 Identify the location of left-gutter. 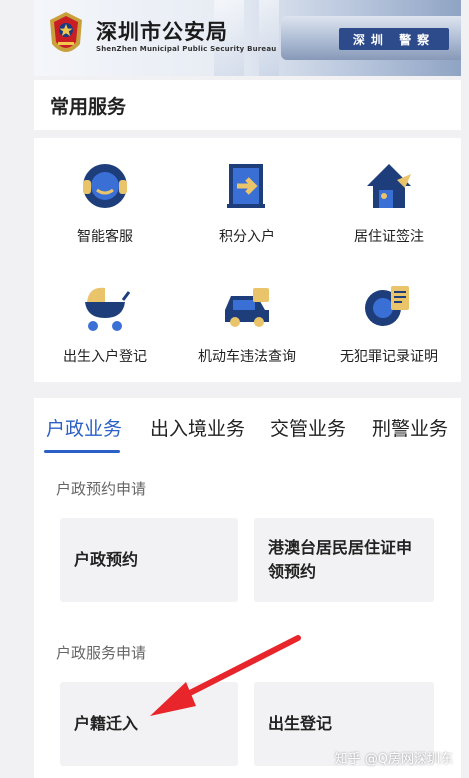
(17, 389).